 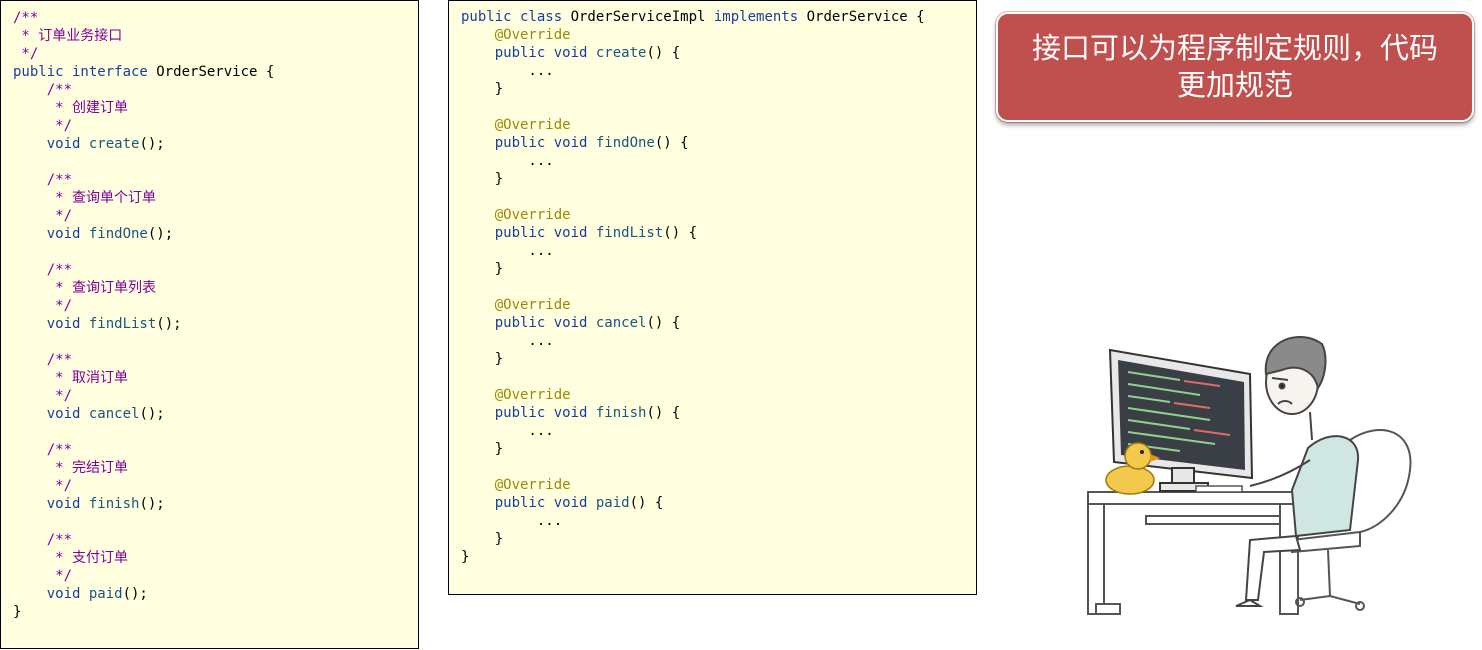 What do you see at coordinates (85, 288) in the screenshot?
I see `code-token-comment: * 查询订单列表` at bounding box center [85, 288].